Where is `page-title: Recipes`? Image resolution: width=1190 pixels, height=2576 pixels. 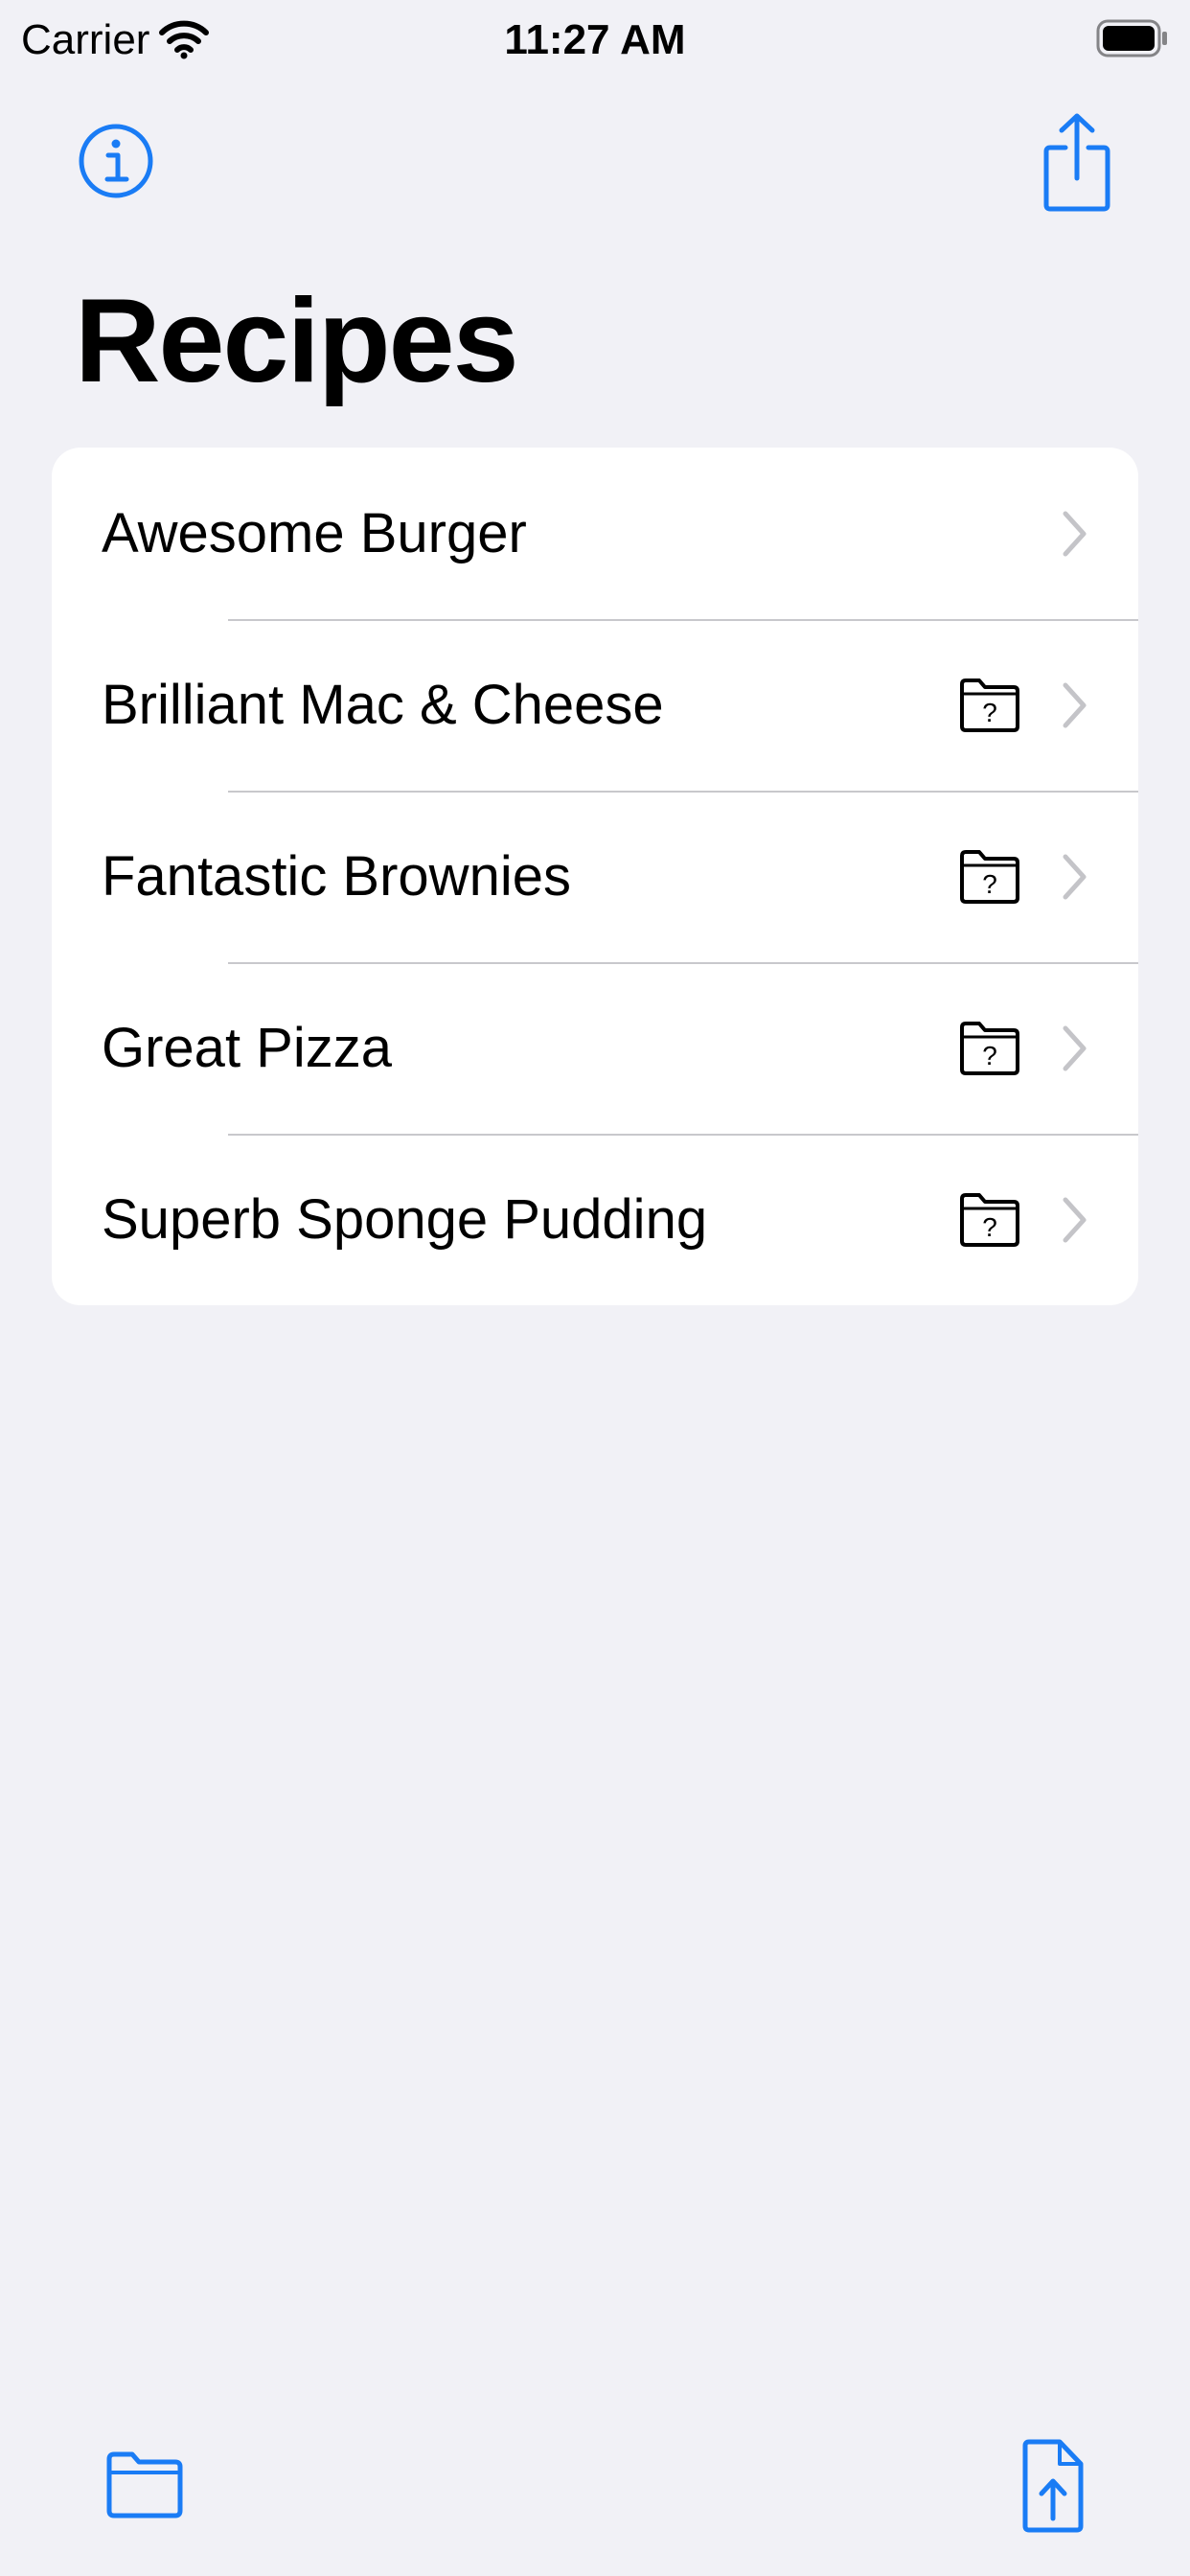 page-title: Recipes is located at coordinates (297, 341).